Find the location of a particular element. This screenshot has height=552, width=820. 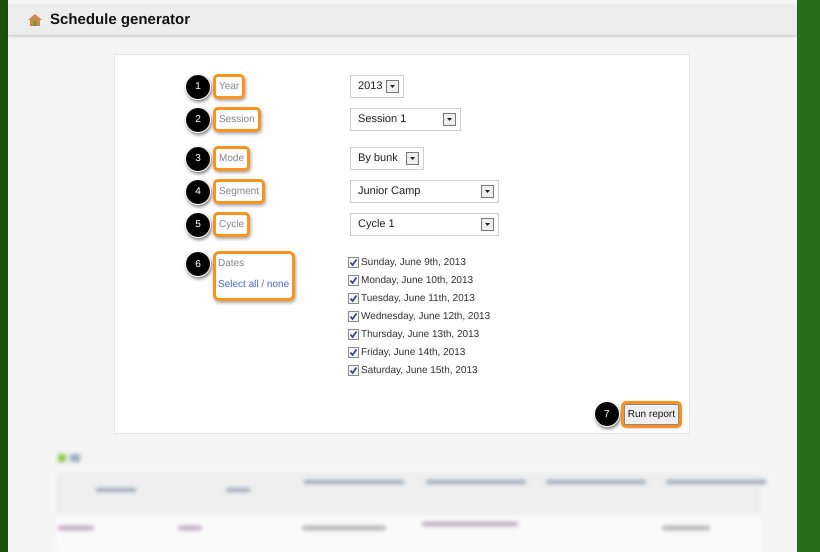

date-label: Sunday, June 9th, 2013 is located at coordinates (413, 263).